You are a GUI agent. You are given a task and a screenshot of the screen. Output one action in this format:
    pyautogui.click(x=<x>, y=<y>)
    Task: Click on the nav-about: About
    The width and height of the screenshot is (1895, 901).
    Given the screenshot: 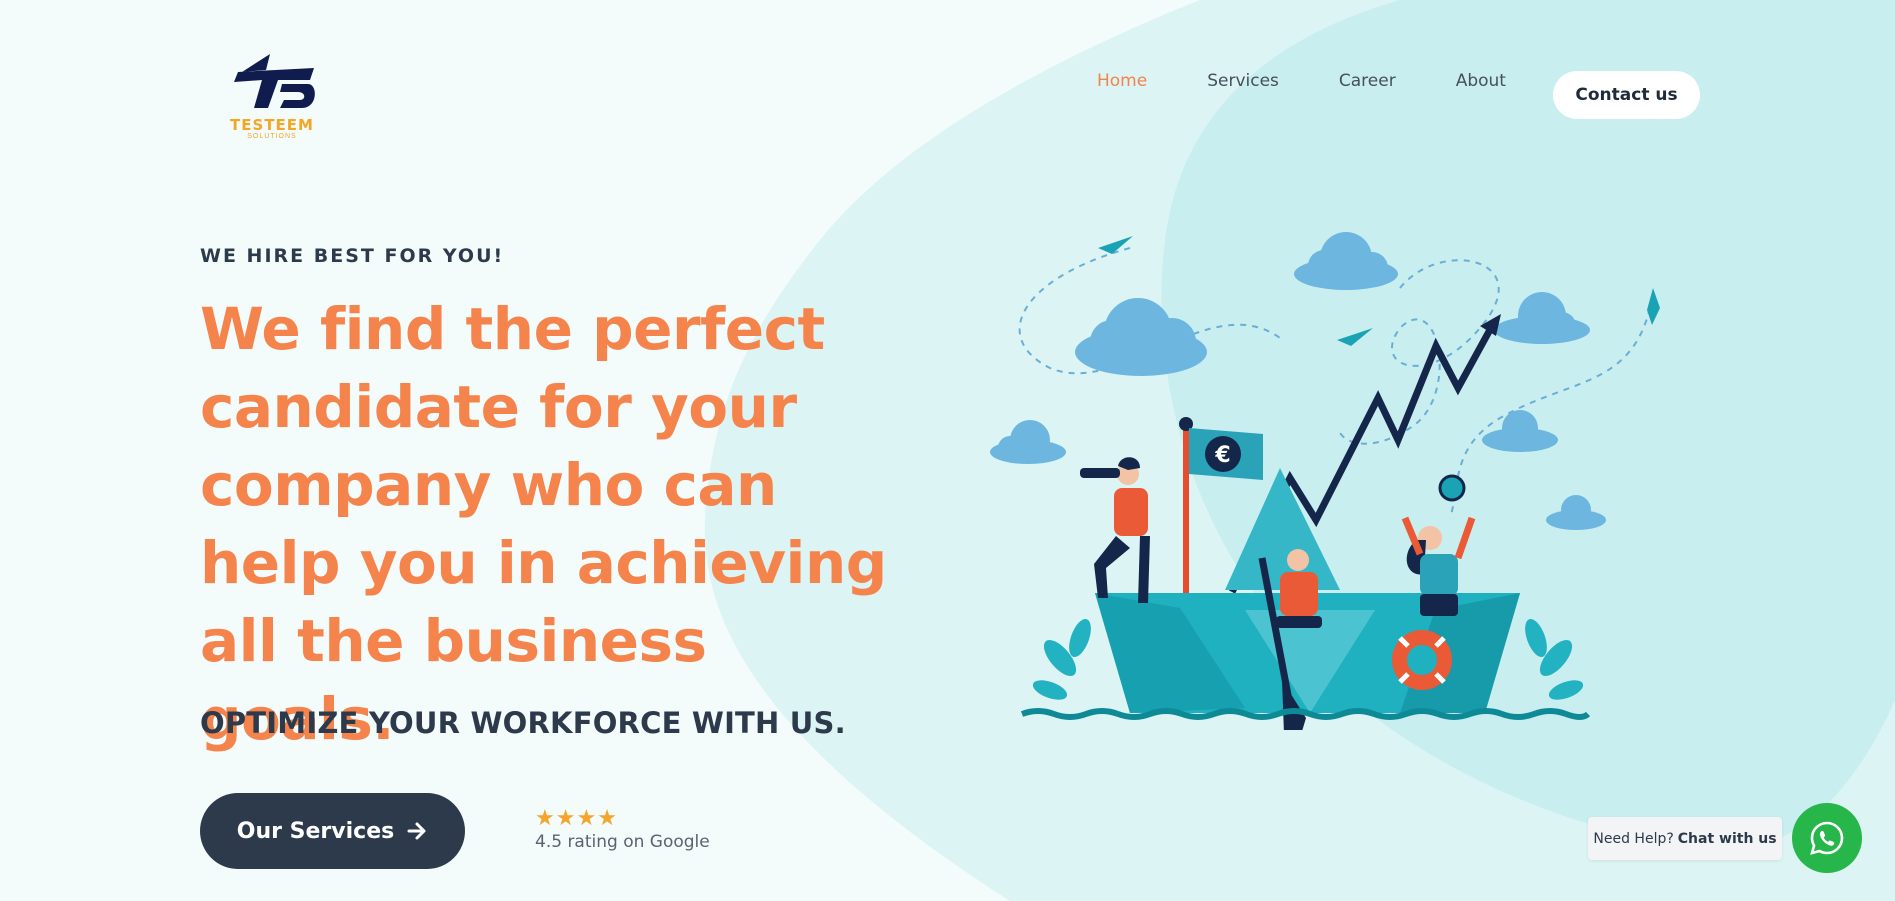 What is the action you would take?
    pyautogui.click(x=1481, y=81)
    